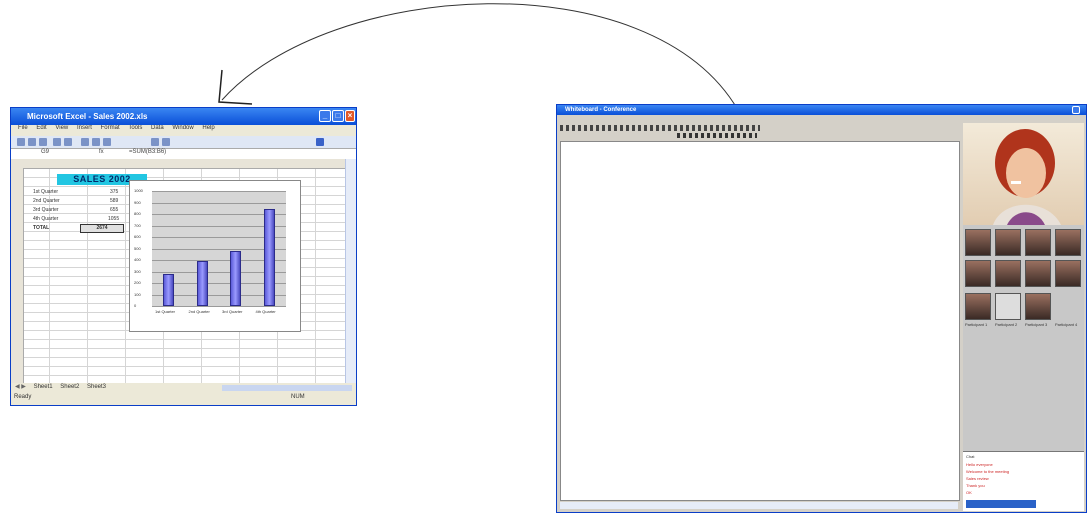 The width and height of the screenshot is (1088, 513). What do you see at coordinates (1076, 110) in the screenshot?
I see `conference-close-button` at bounding box center [1076, 110].